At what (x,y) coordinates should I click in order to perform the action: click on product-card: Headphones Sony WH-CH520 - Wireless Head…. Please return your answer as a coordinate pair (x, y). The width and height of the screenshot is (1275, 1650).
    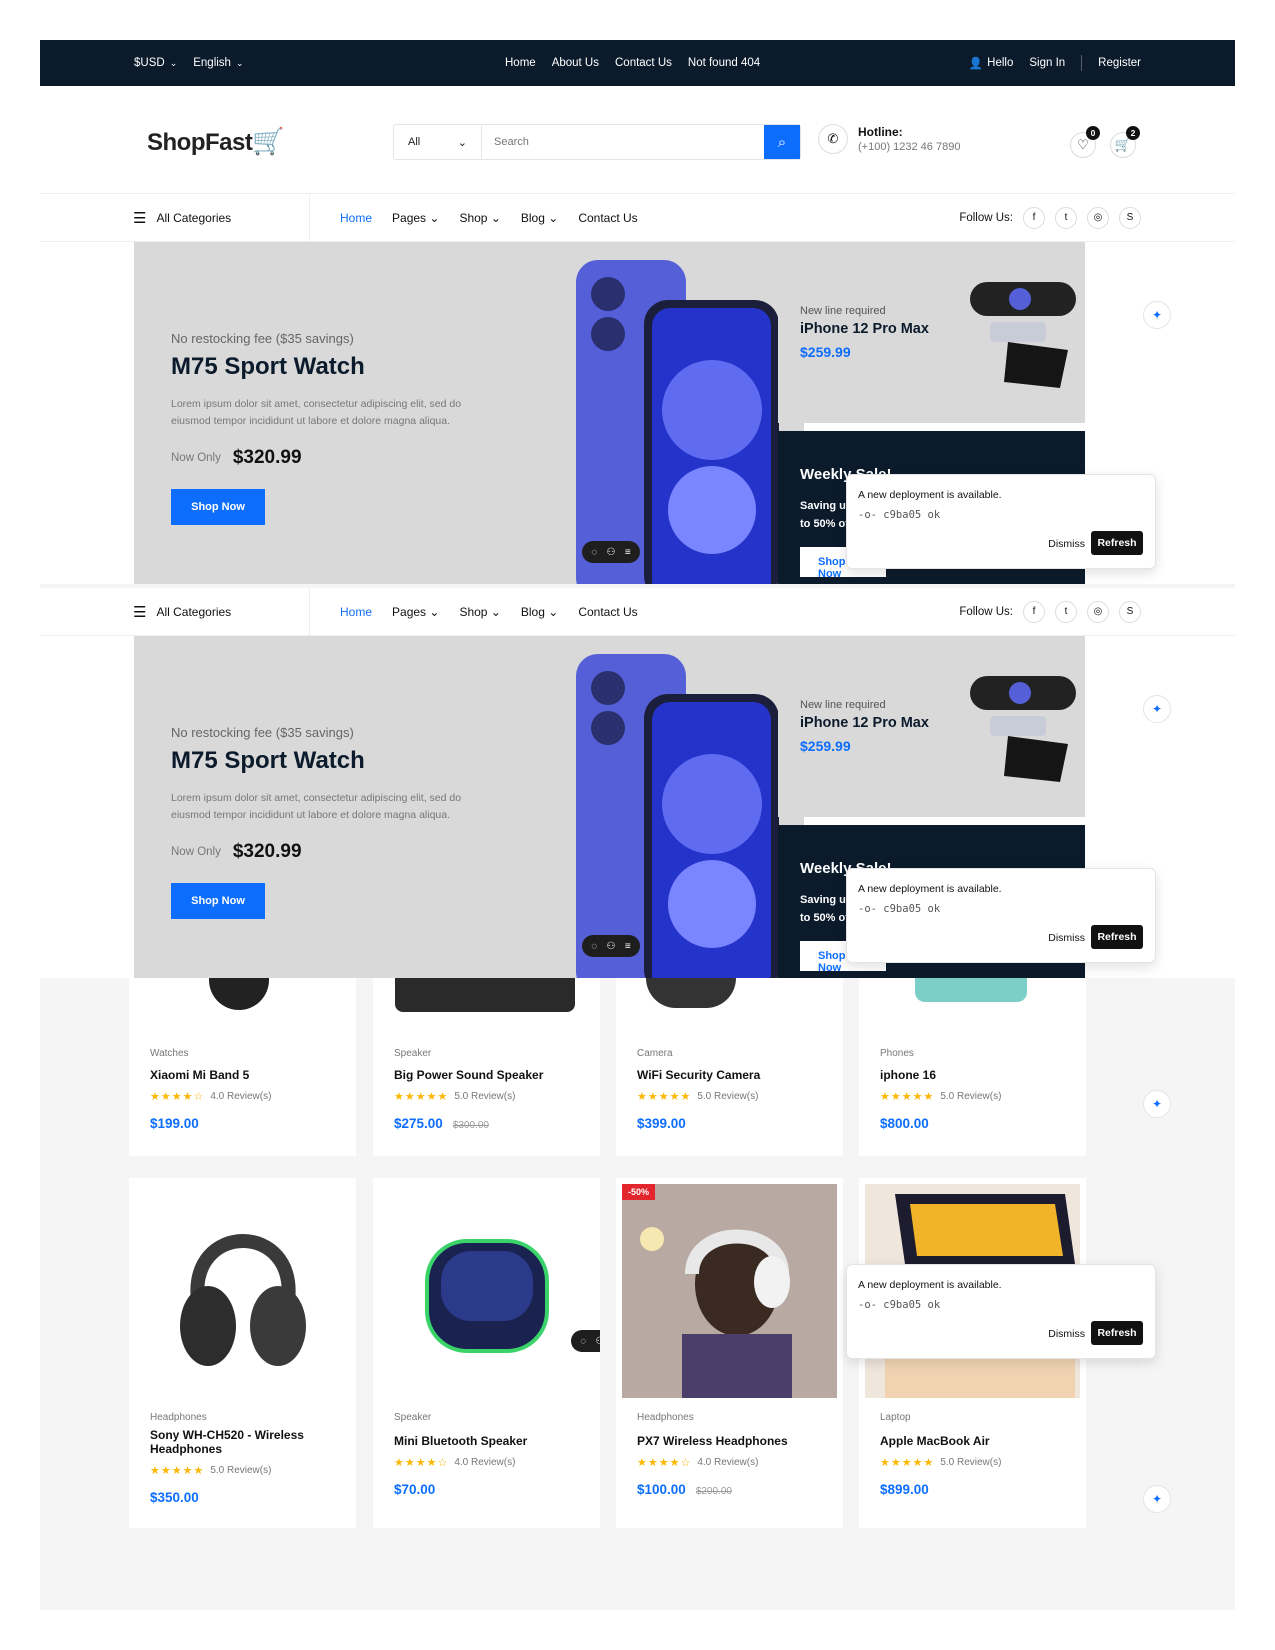
    Looking at the image, I should click on (242, 1353).